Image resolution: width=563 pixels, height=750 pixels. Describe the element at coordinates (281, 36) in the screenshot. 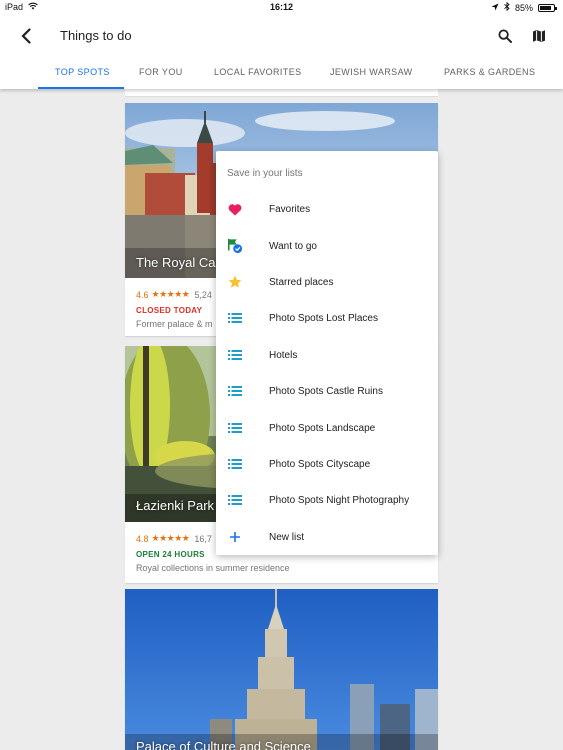

I see `app-bar: Things to do` at that location.